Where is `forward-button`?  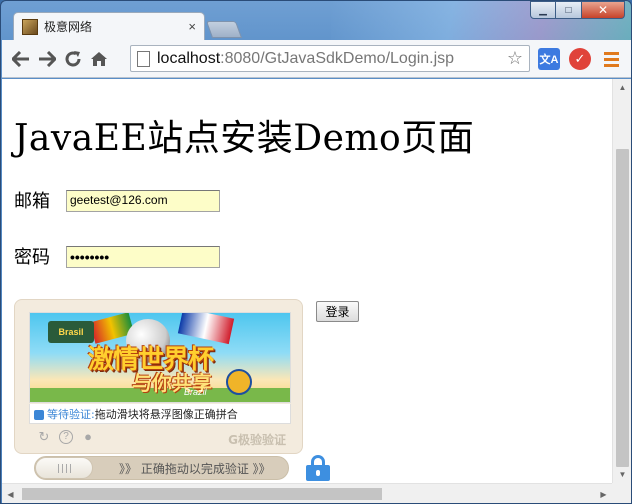
forward-button is located at coordinates (47, 59).